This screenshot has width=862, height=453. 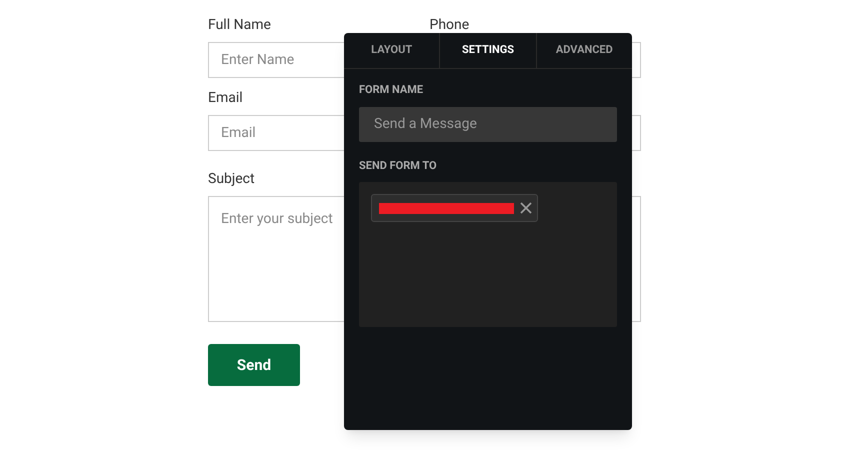 I want to click on section-label: FORM NAME, so click(x=391, y=90).